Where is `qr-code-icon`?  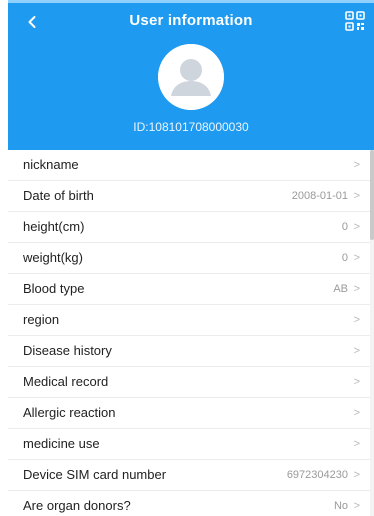
qr-code-icon is located at coordinates (355, 21).